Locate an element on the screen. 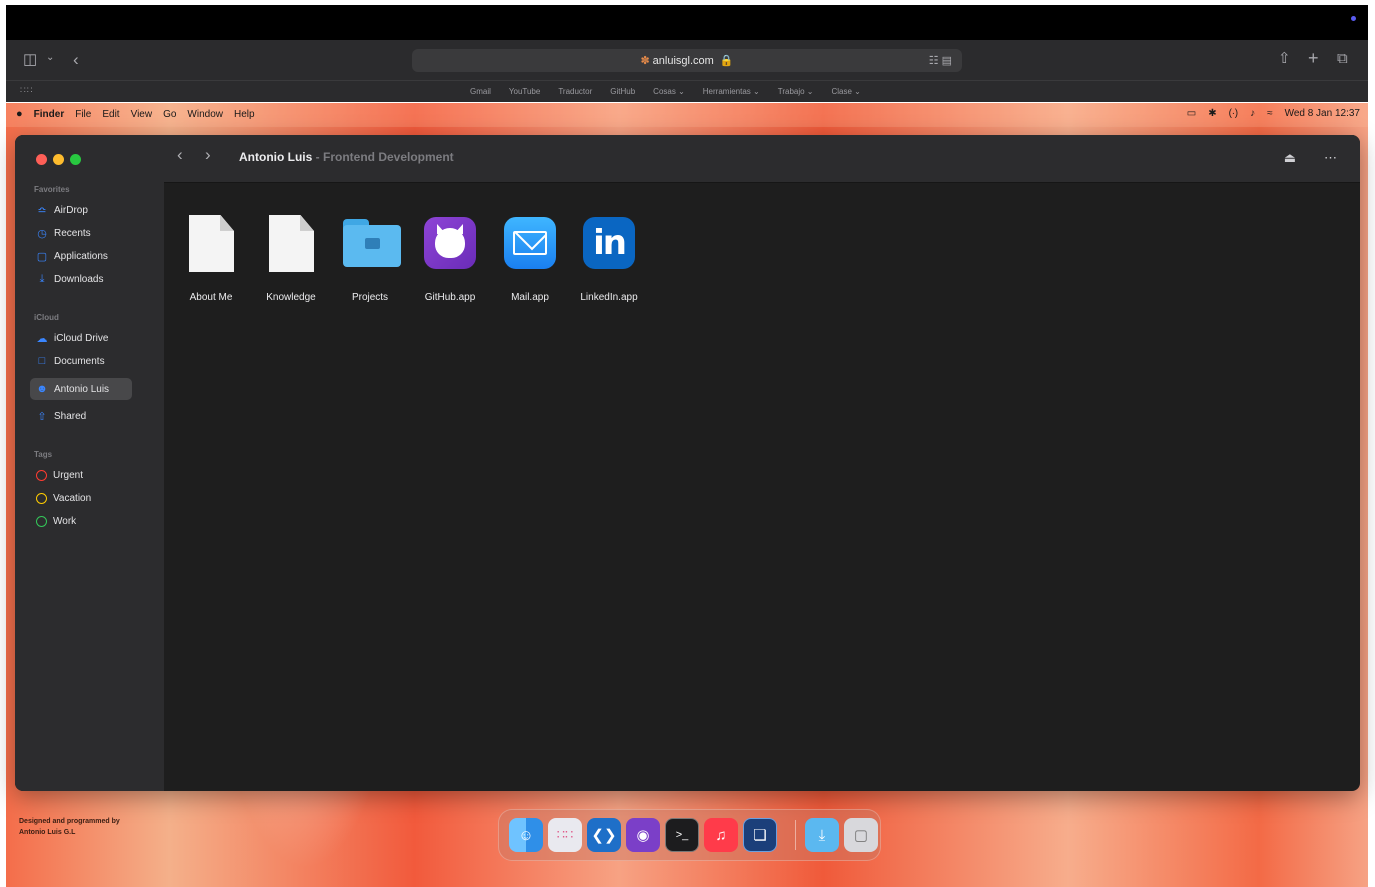 The width and height of the screenshot is (1375, 887). menu-window: Window is located at coordinates (205, 114).